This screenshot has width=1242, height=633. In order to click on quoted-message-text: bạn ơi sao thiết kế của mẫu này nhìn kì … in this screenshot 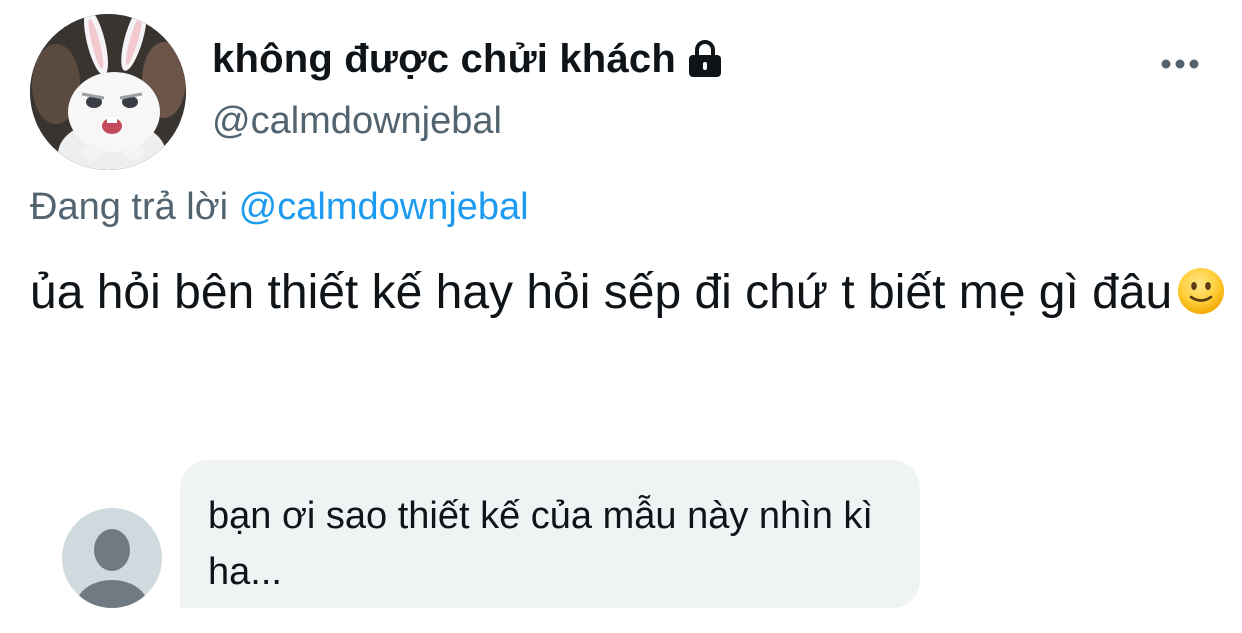, I will do `click(540, 544)`.